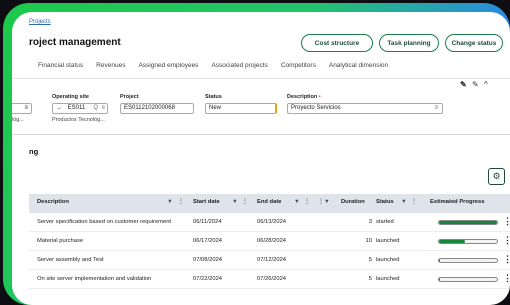  What do you see at coordinates (457, 202) in the screenshot?
I see `col-estimated-progress: Estimated Progress` at bounding box center [457, 202].